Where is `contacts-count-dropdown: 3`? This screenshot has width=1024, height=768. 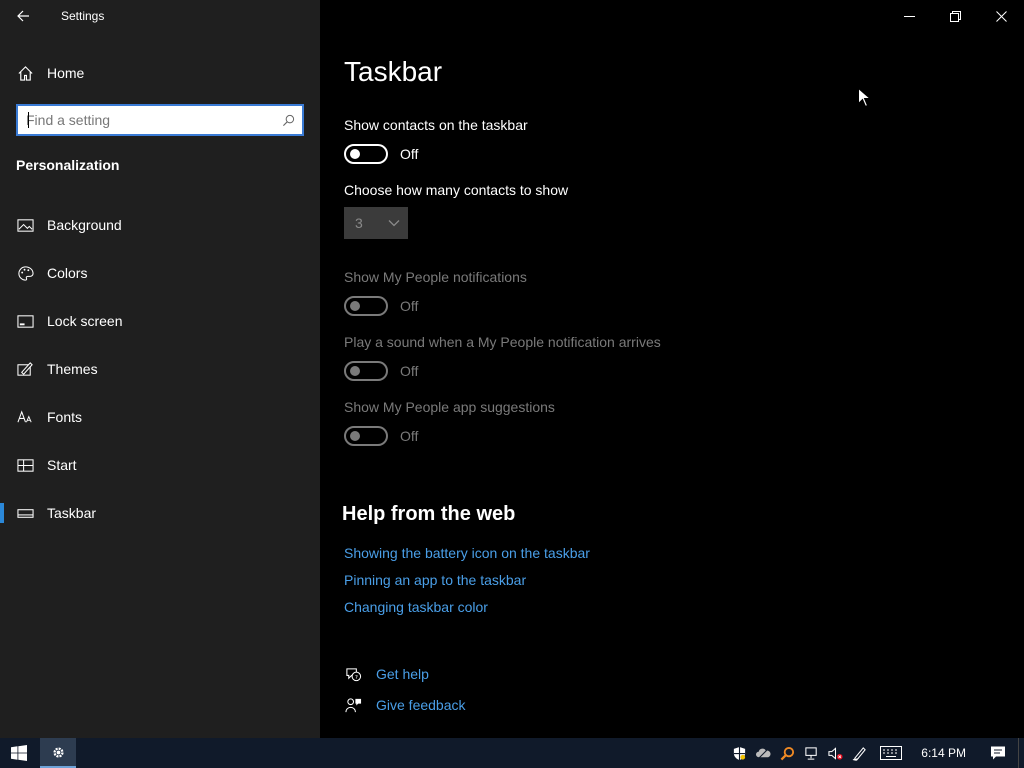
contacts-count-dropdown: 3 is located at coordinates (376, 223).